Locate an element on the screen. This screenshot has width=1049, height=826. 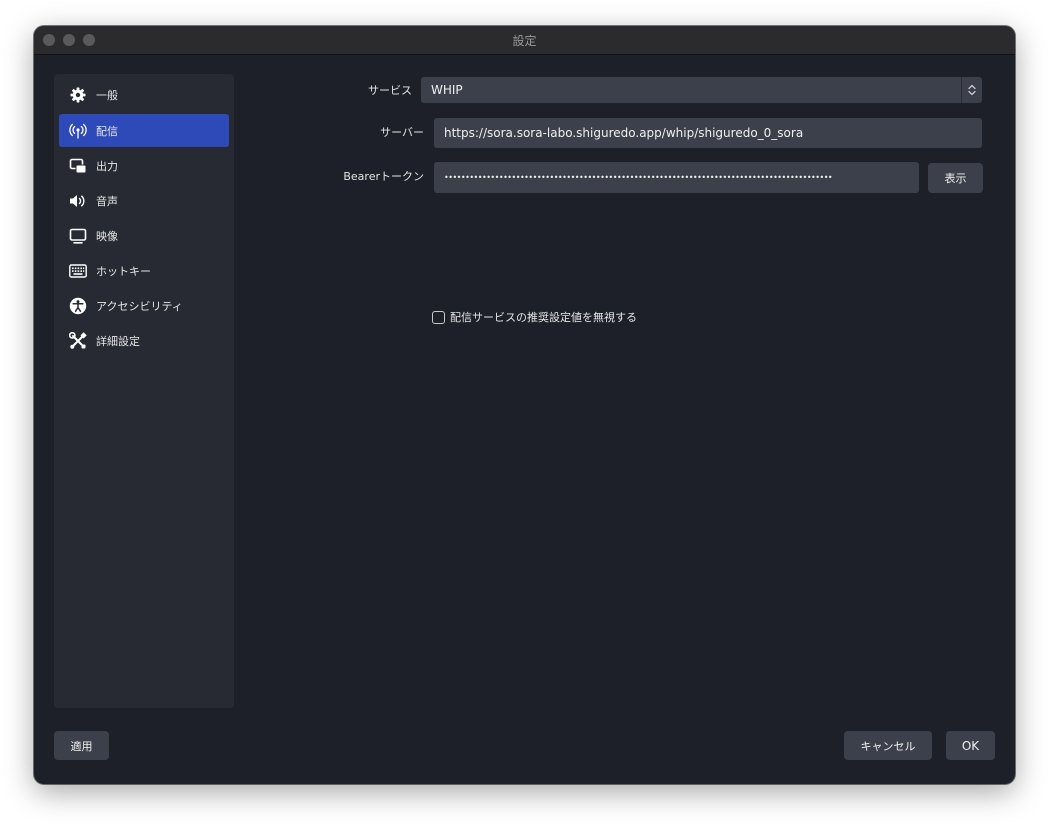
speaker-icon is located at coordinates (78, 201).